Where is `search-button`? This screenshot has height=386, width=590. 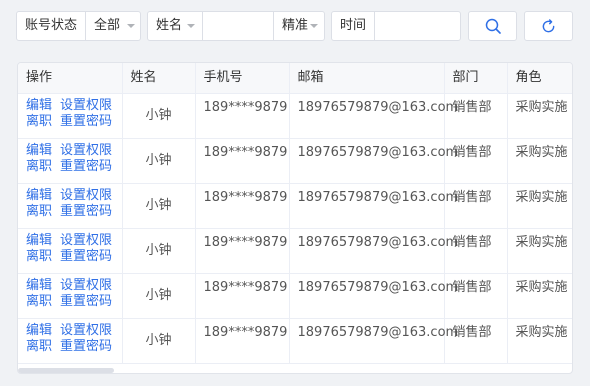
search-button is located at coordinates (492, 26).